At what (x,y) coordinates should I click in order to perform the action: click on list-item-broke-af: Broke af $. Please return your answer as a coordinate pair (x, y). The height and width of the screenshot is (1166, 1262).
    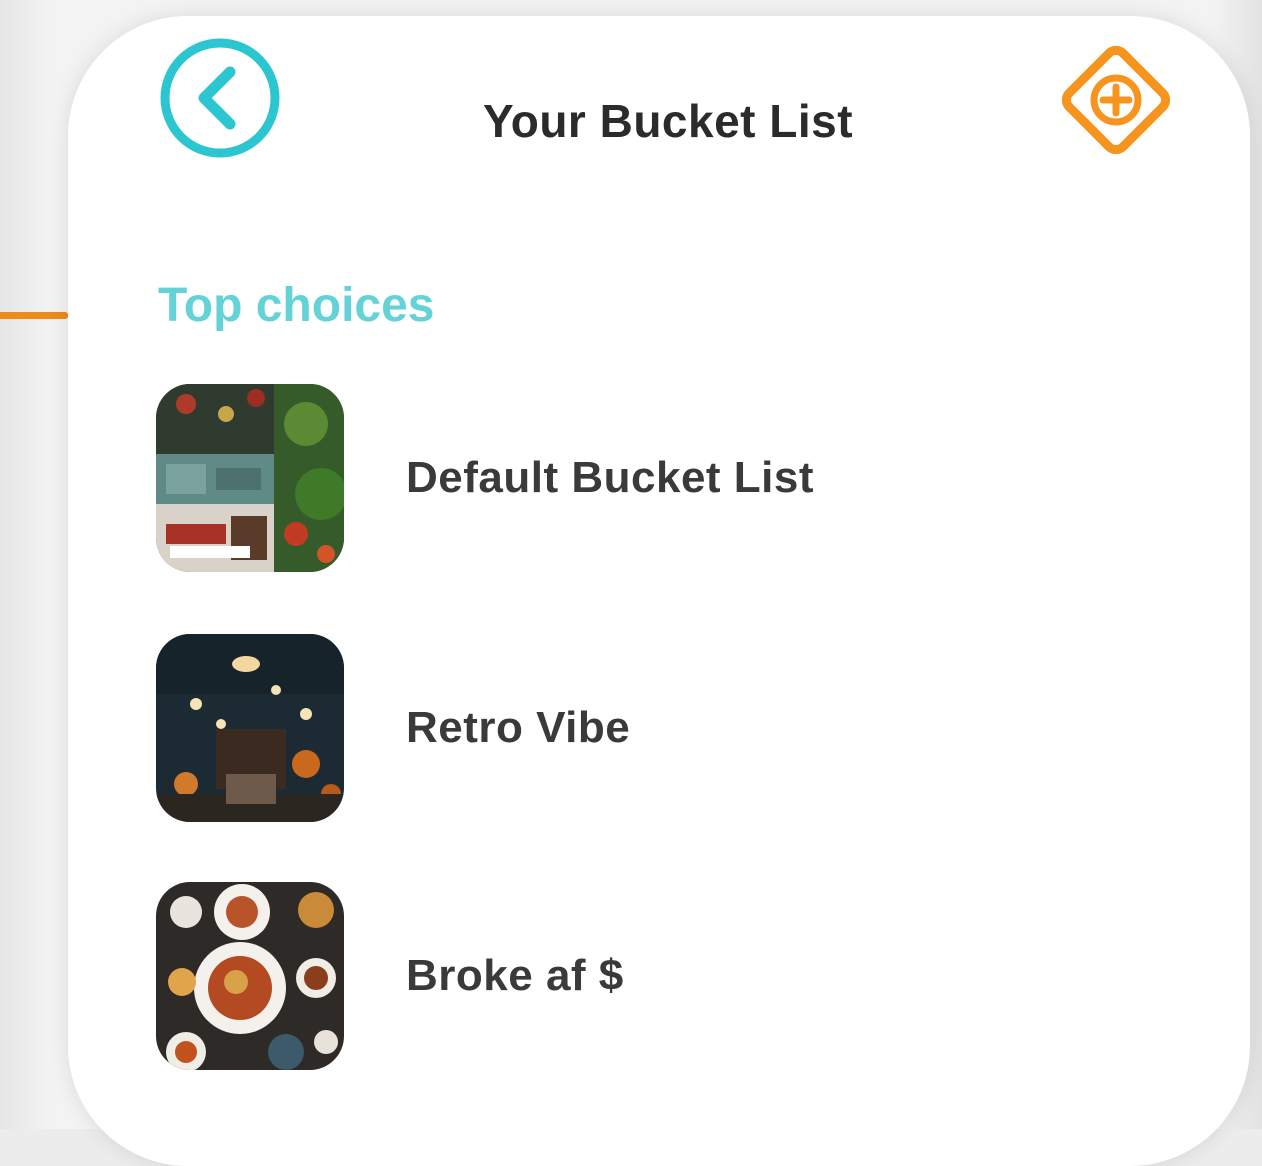
    Looking at the image, I should click on (656, 976).